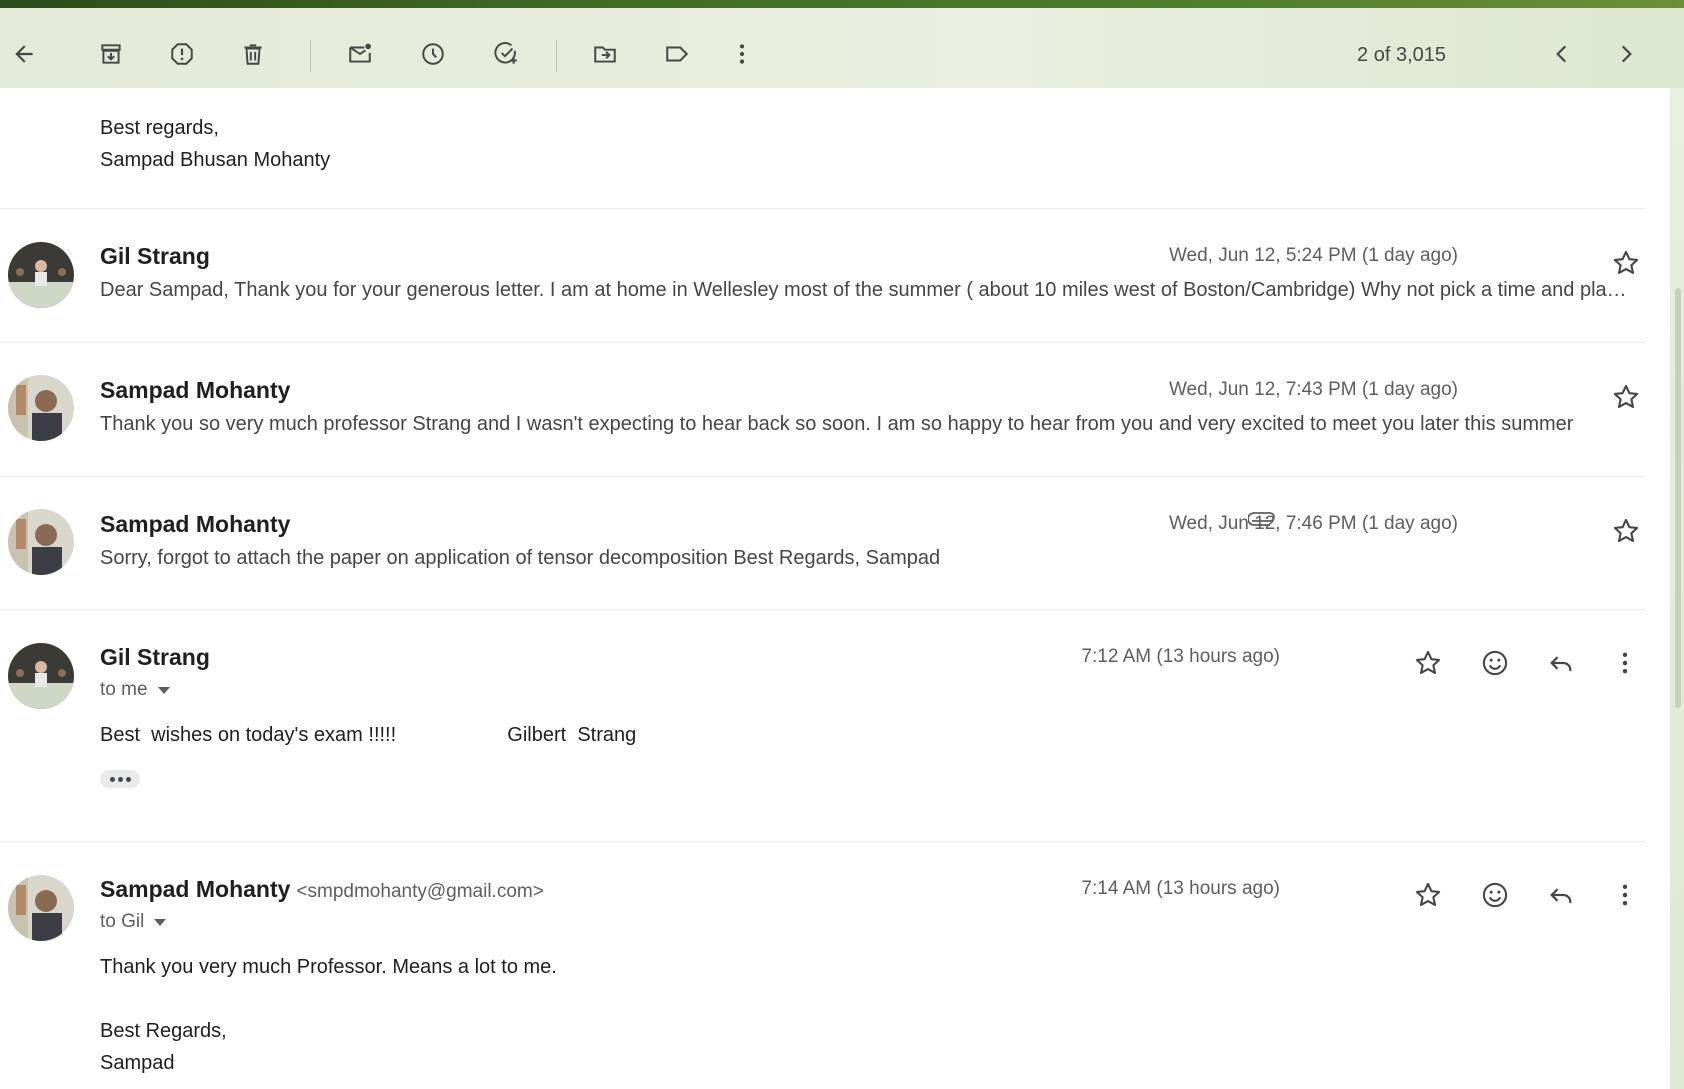 Image resolution: width=1684 pixels, height=1089 pixels. What do you see at coordinates (215, 144) in the screenshot?
I see `previous-message-tail: Best regards, Sampad Bhusan Mohanty` at bounding box center [215, 144].